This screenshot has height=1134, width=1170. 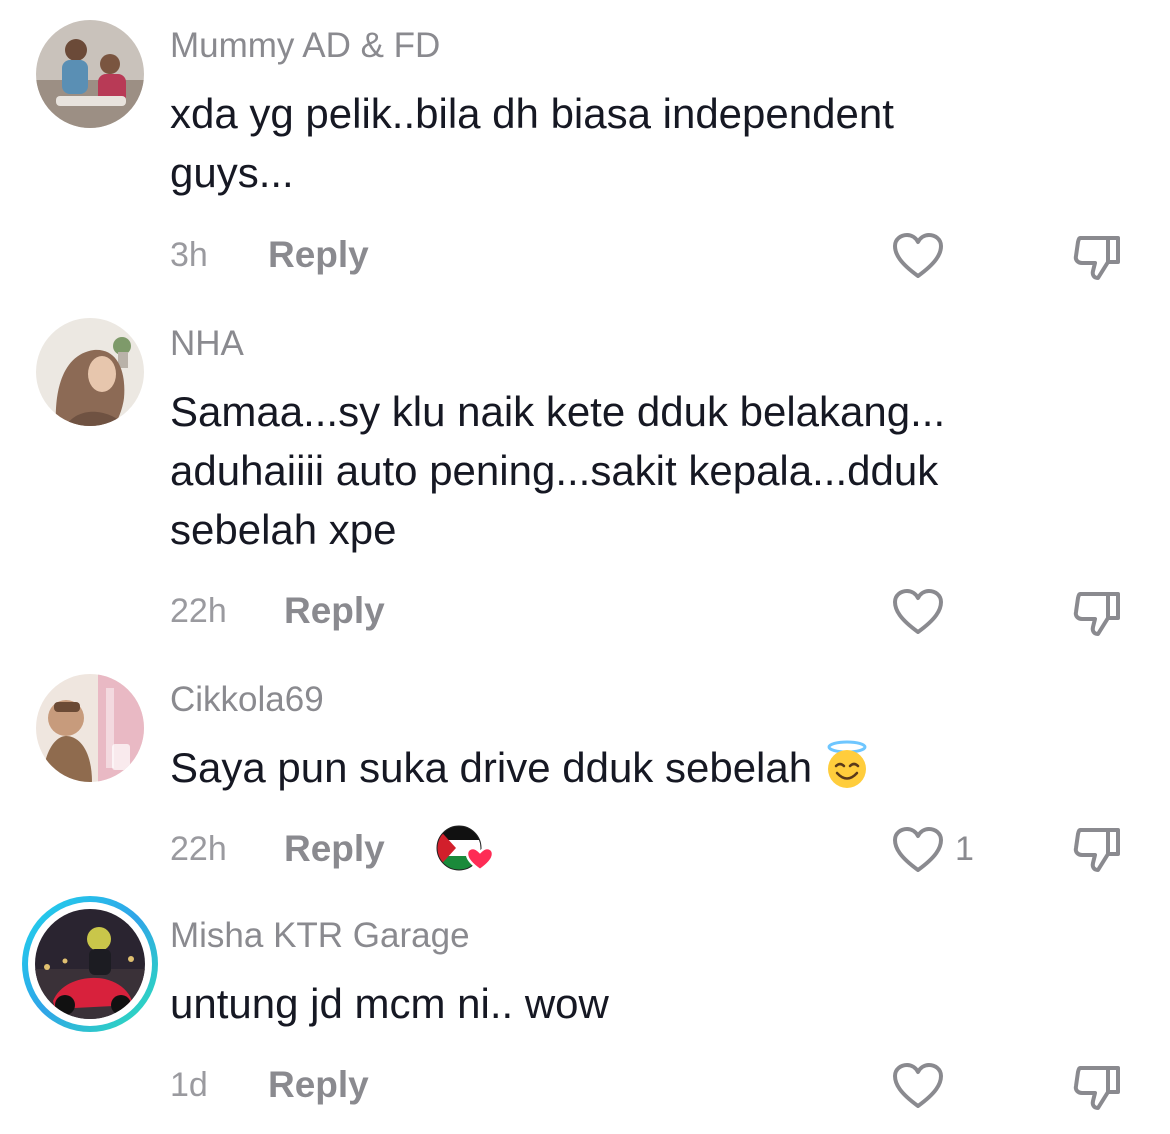 What do you see at coordinates (620, 1003) in the screenshot?
I see `comment-text: untung jd mcm ni.. wow` at bounding box center [620, 1003].